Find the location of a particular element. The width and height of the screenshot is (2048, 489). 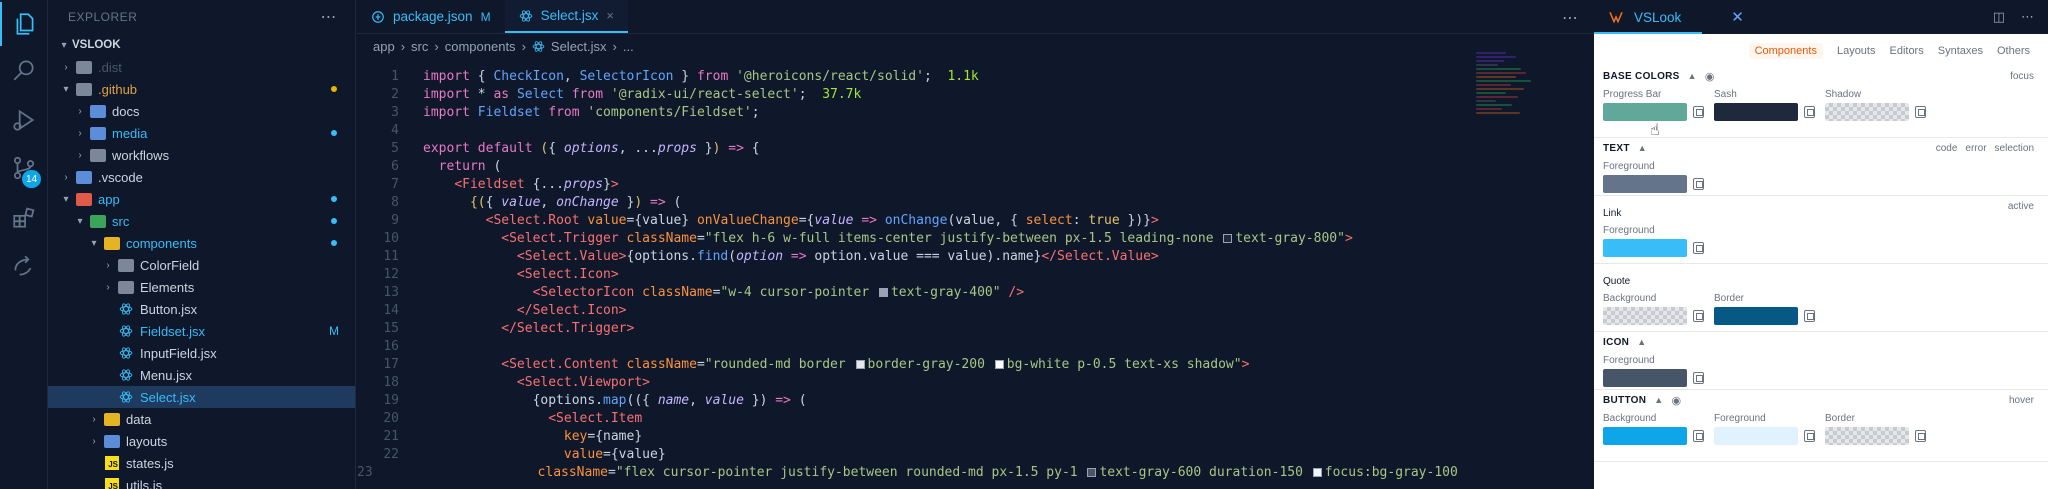

section-header: BUTTON ▲ ◉ is located at coordinates (1818, 400).